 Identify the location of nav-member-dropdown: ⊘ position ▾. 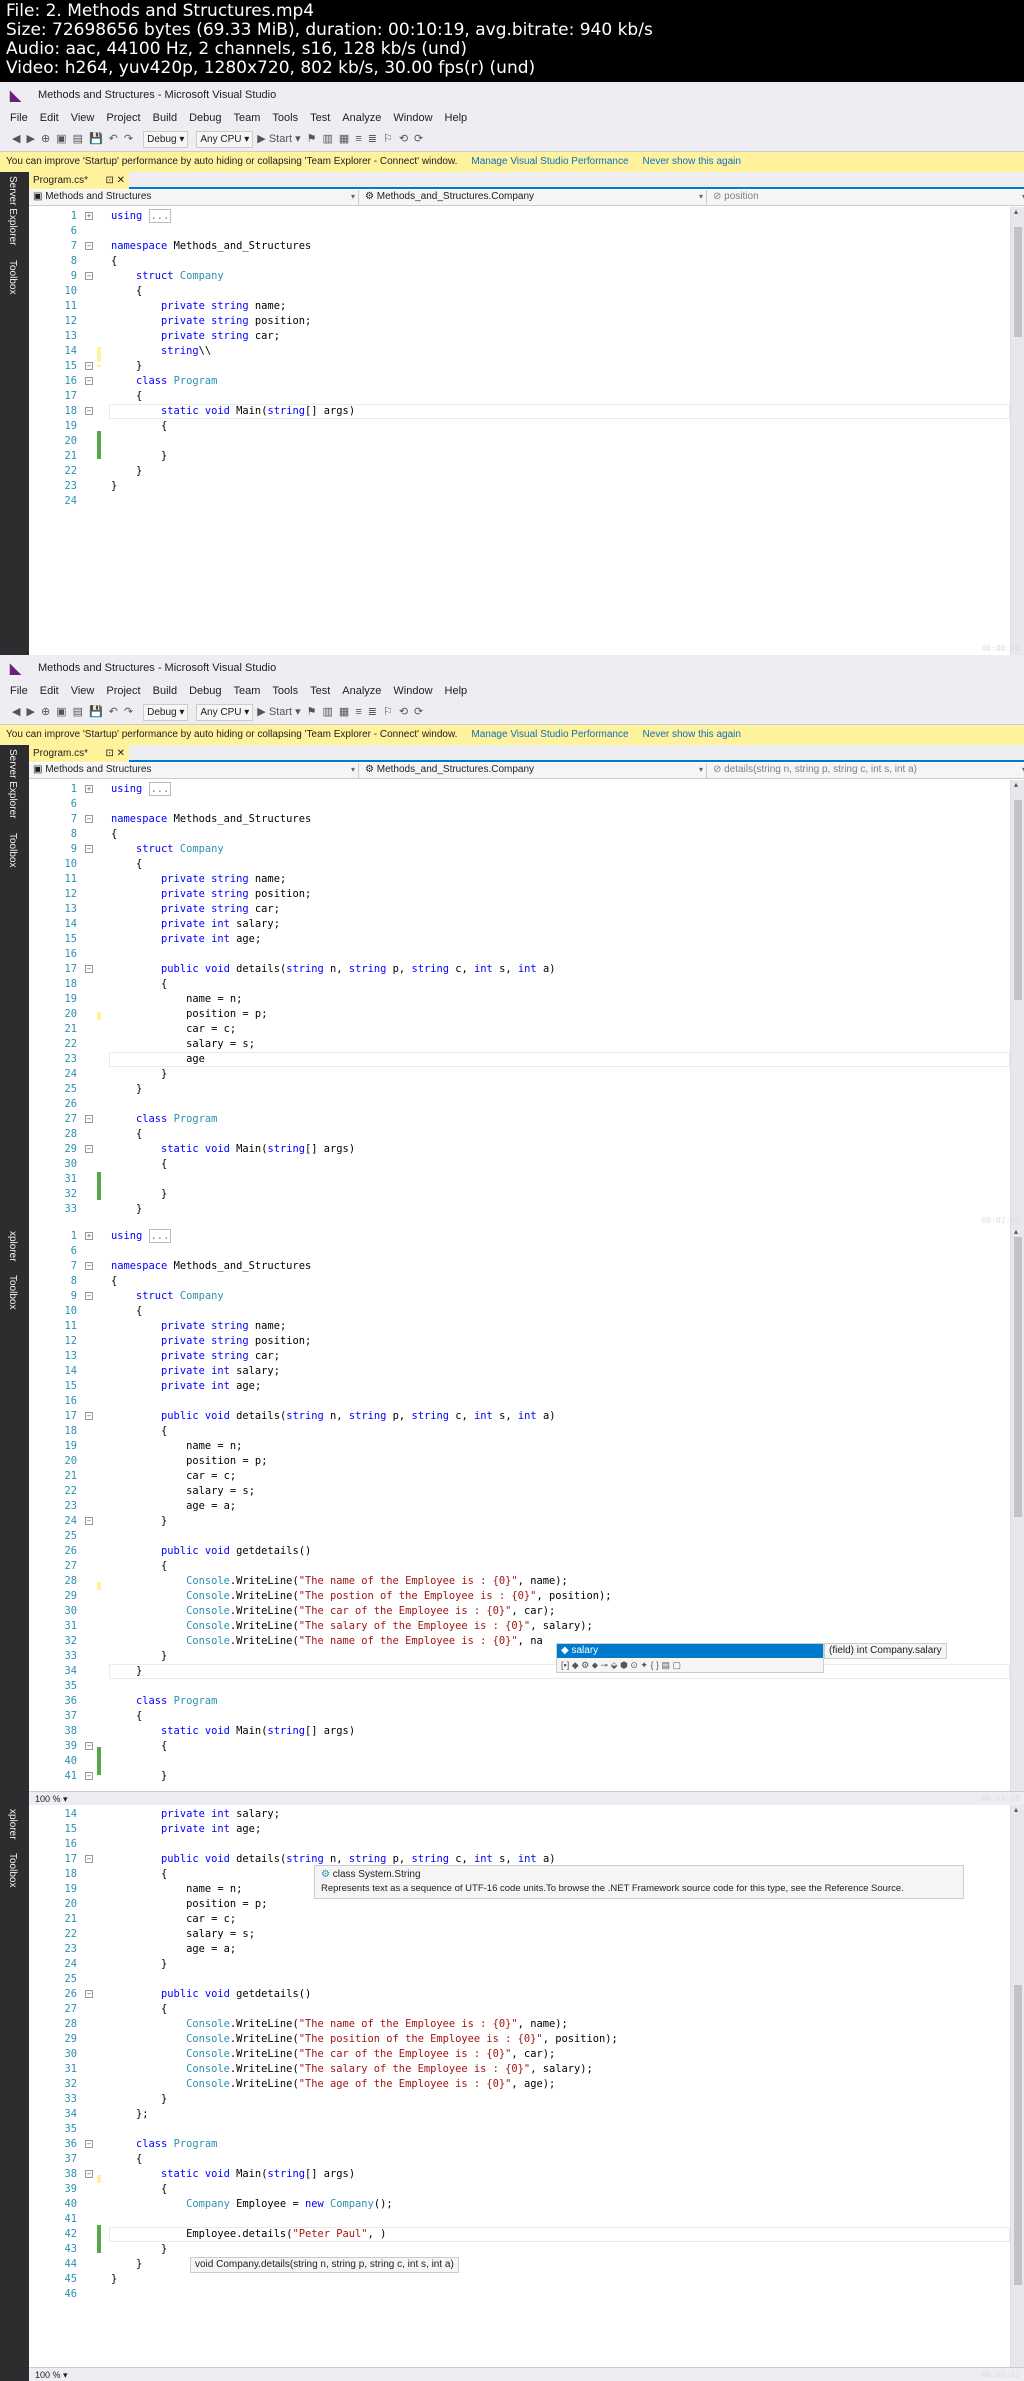
(866, 198).